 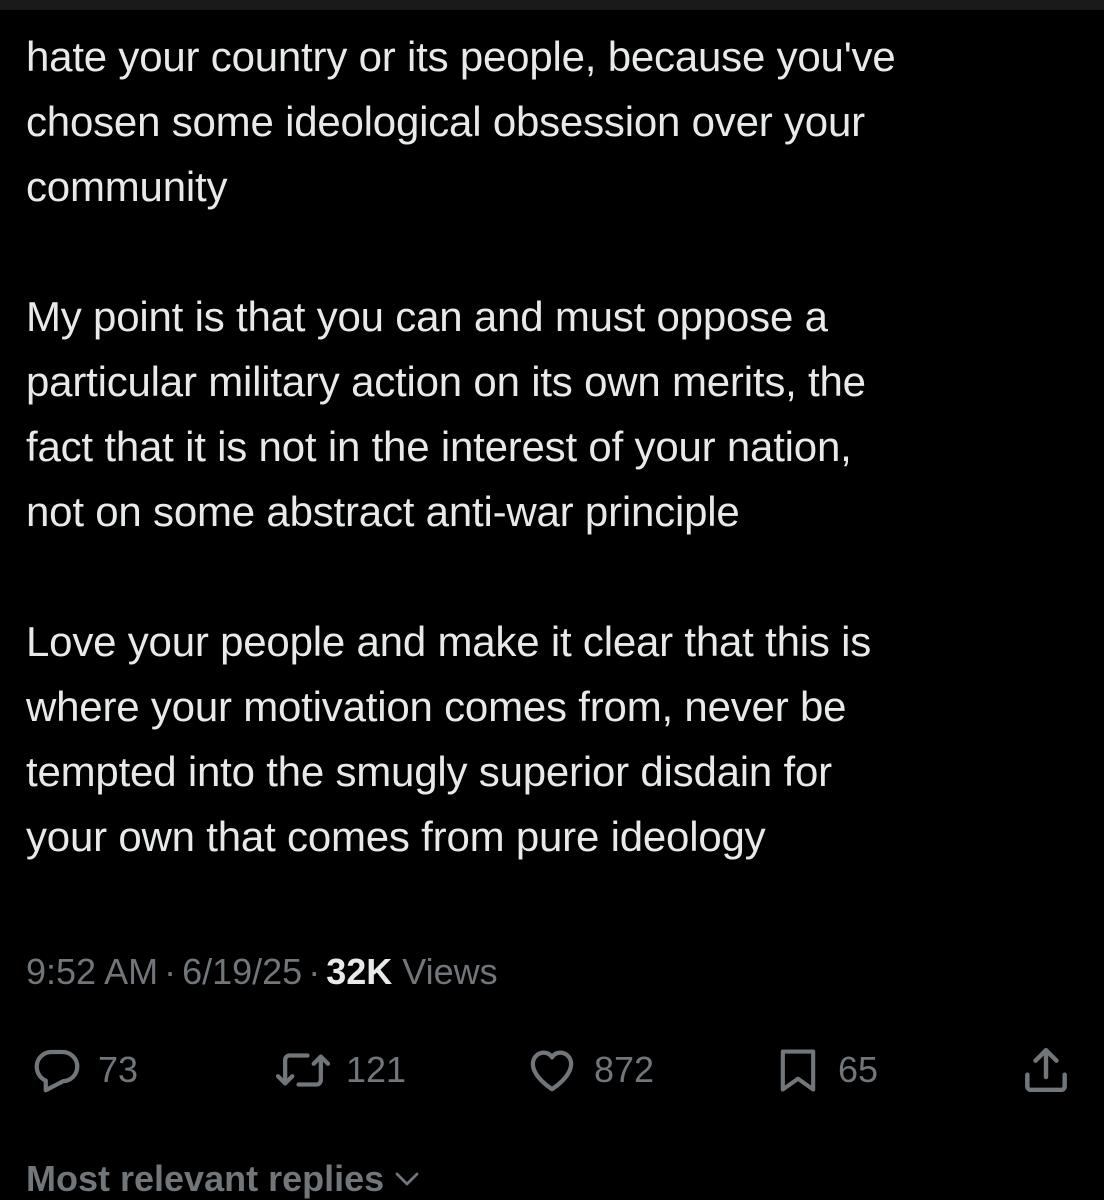 I want to click on share-button, so click(x=1046, y=1070).